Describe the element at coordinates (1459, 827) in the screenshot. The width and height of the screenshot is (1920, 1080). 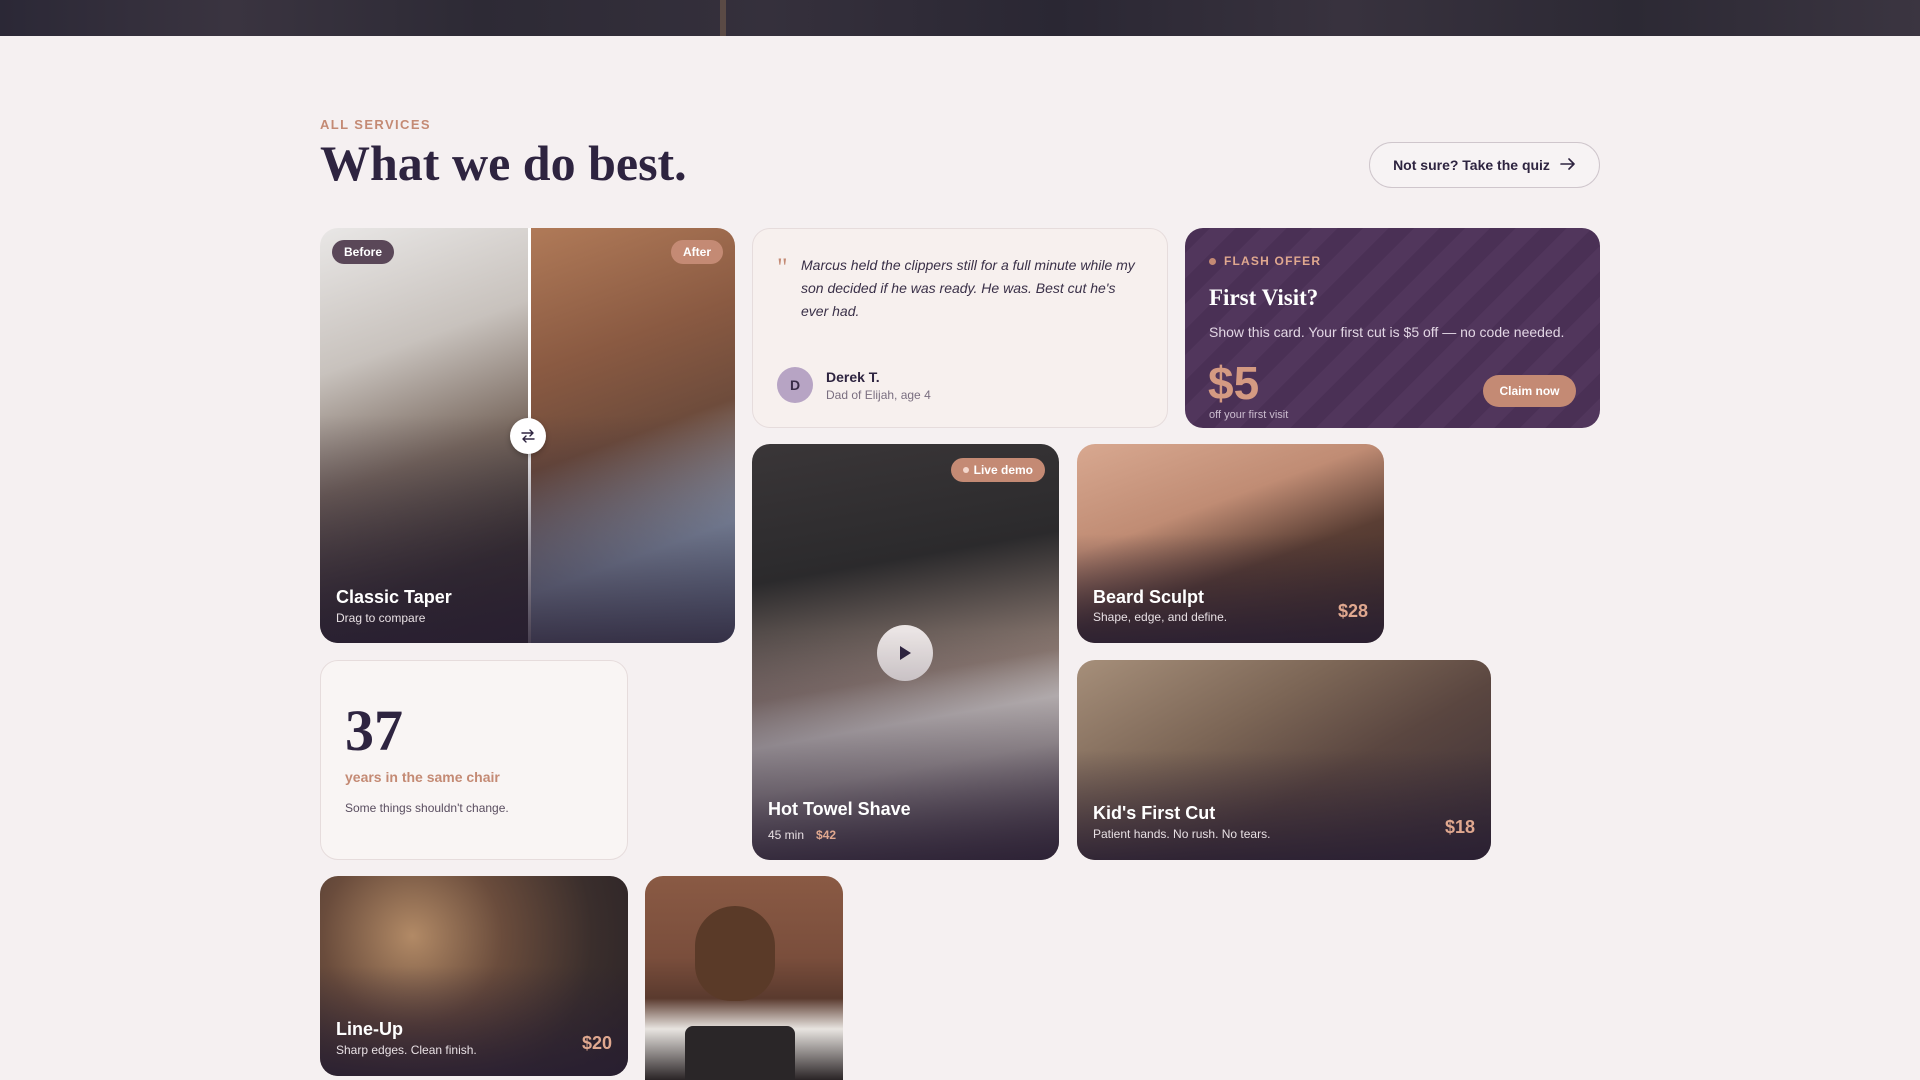
I see `service-price: $18` at that location.